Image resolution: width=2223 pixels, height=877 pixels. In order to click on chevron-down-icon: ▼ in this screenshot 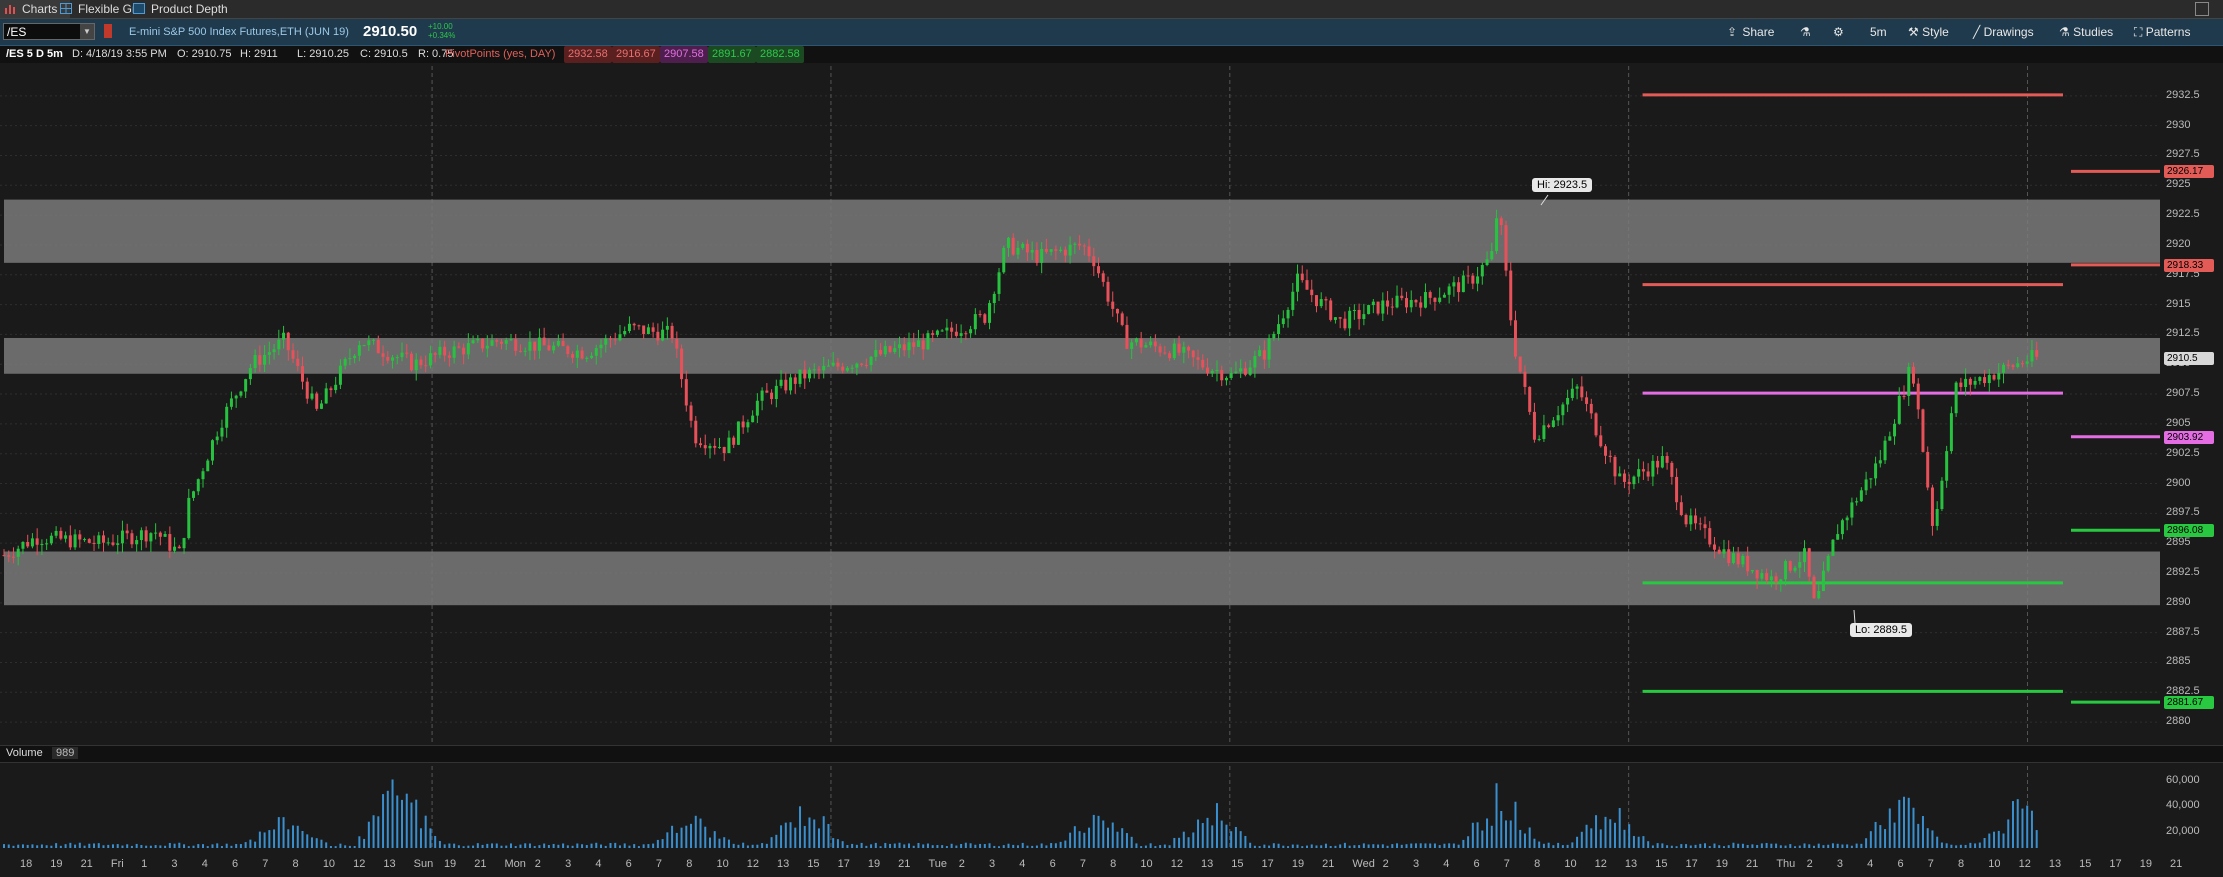, I will do `click(87, 31)`.